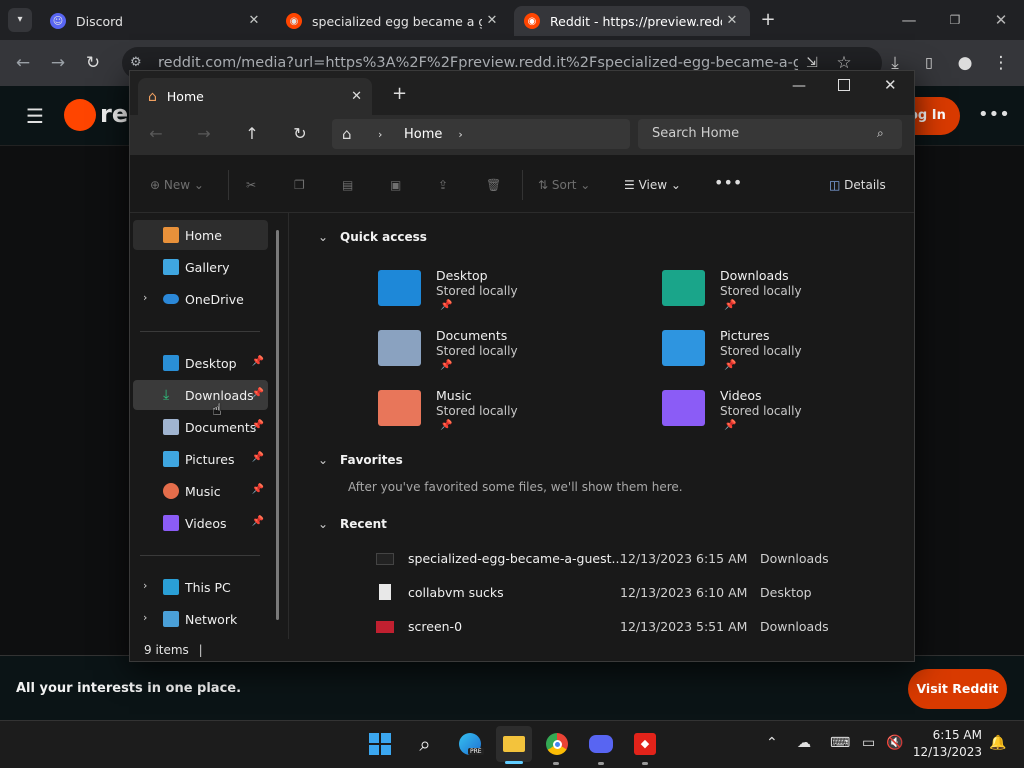  What do you see at coordinates (946, 752) in the screenshot?
I see `clock-date: 12/13/2023` at bounding box center [946, 752].